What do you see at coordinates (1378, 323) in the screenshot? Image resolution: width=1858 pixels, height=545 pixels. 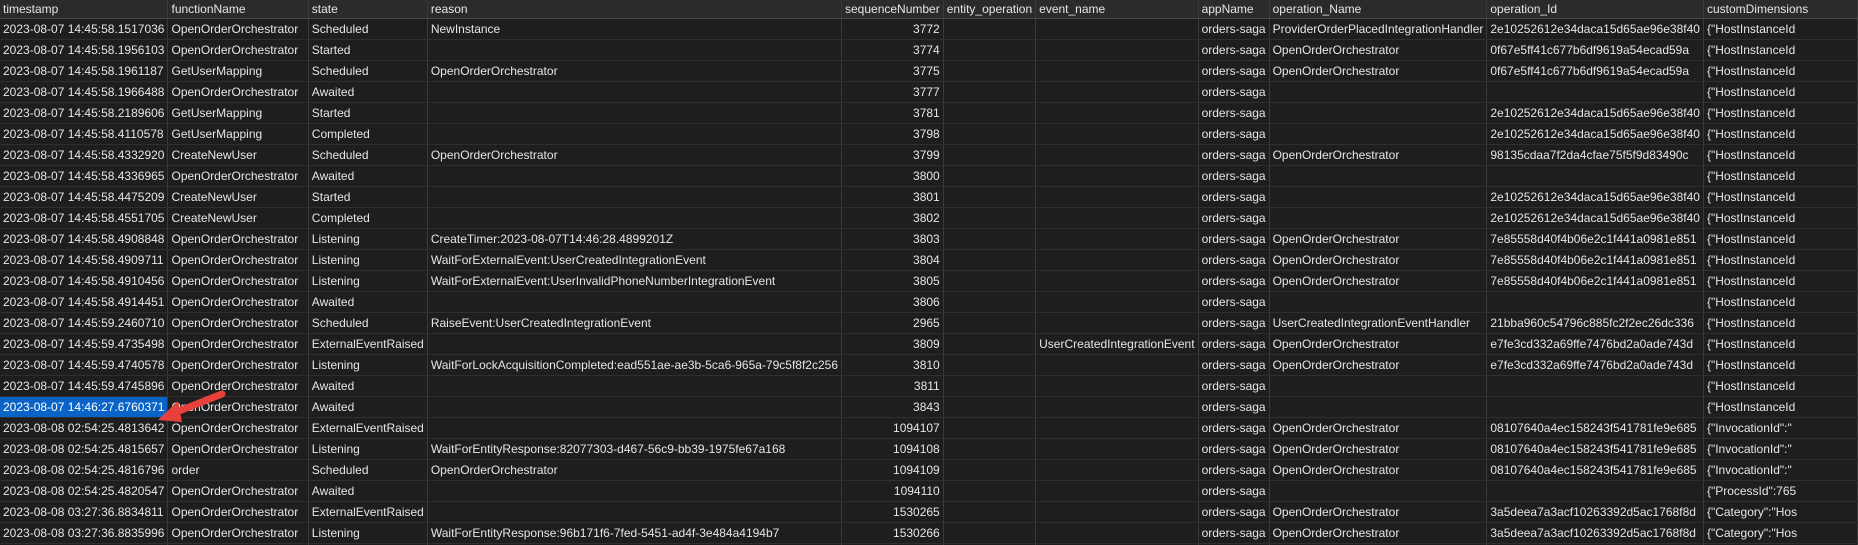 I see `cell-operation-name: UserCreatedIntegrationEventHandler` at bounding box center [1378, 323].